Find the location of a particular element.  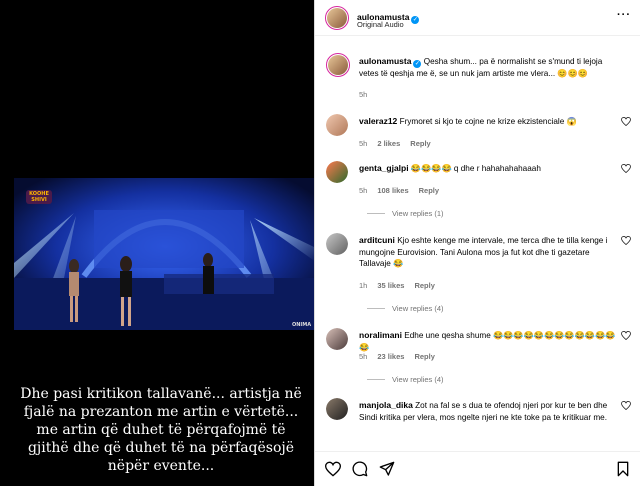

commenter-username: manjola_dika is located at coordinates (386, 405).